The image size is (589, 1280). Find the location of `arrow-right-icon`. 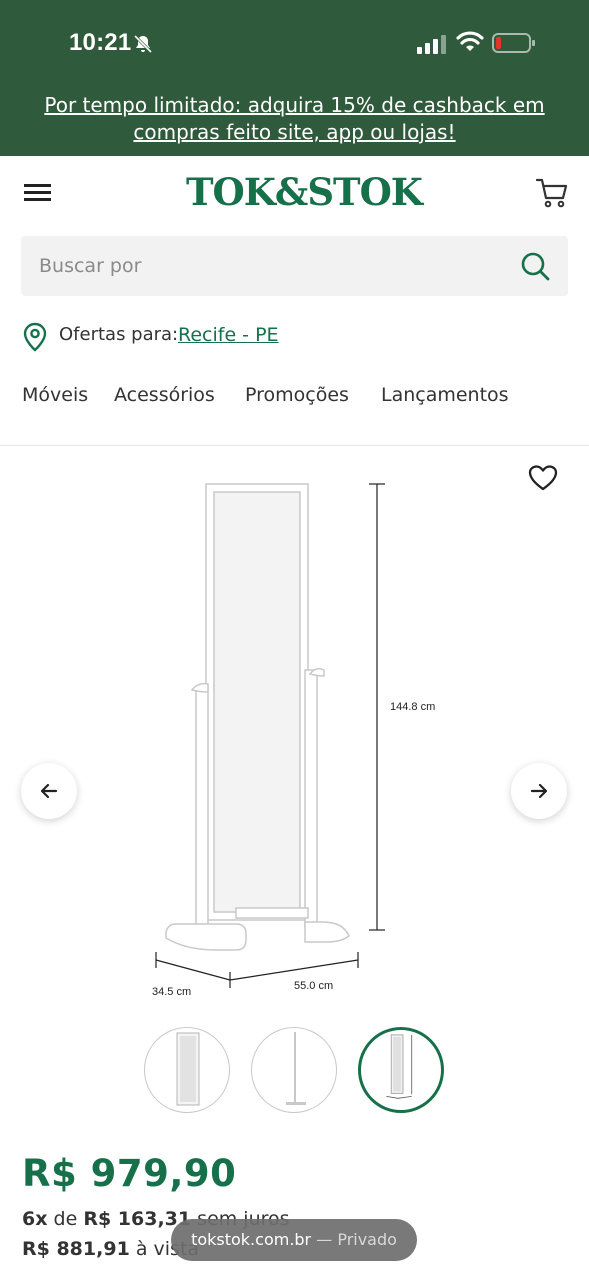

arrow-right-icon is located at coordinates (539, 791).